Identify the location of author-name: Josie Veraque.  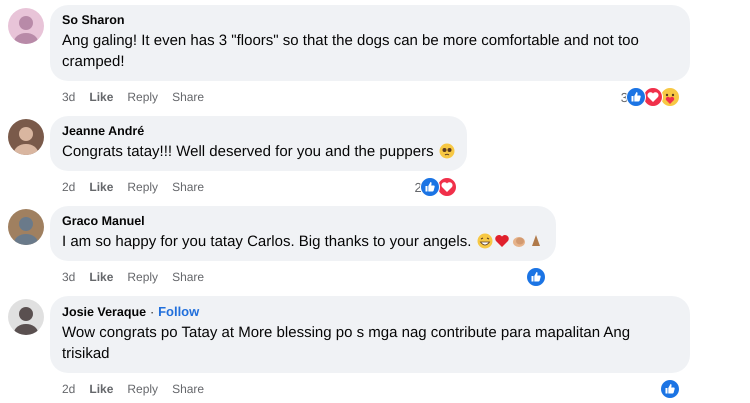
(104, 312).